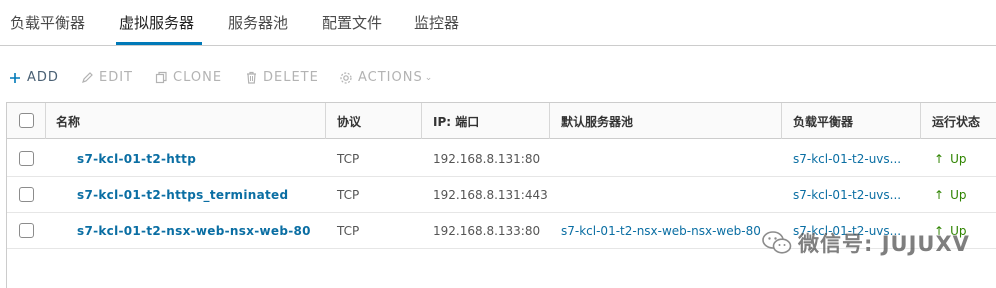 Image resolution: width=996 pixels, height=288 pixels. What do you see at coordinates (194, 231) in the screenshot?
I see `virtual-server-name-link: s7-kcl-01-t2-nsx-web-nsx-web-80` at bounding box center [194, 231].